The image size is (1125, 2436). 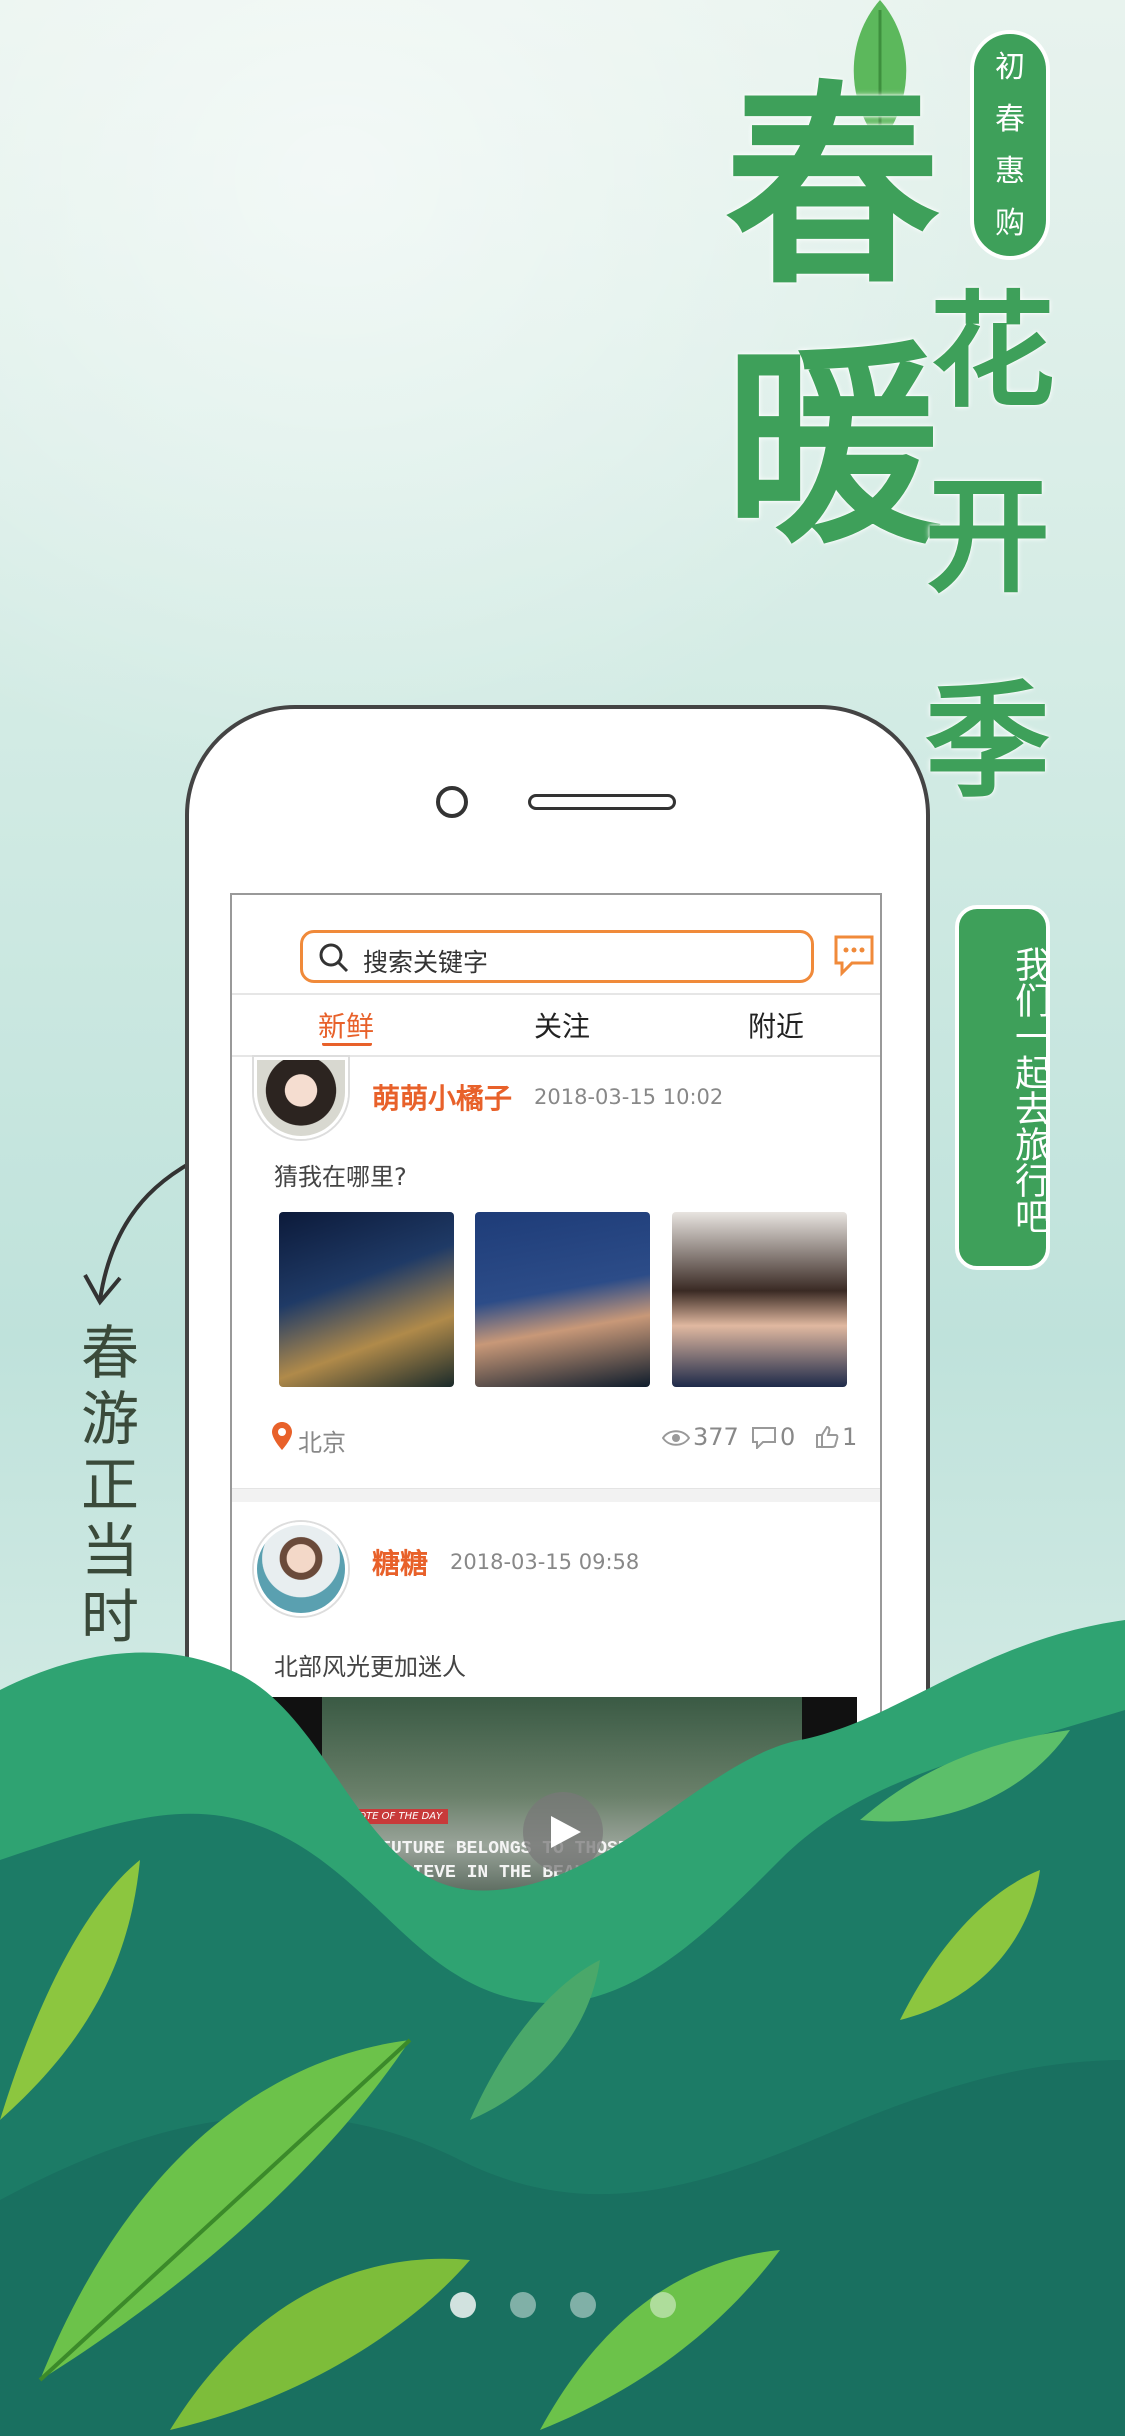 I want to click on tab-active-underline, so click(x=347, y=1044).